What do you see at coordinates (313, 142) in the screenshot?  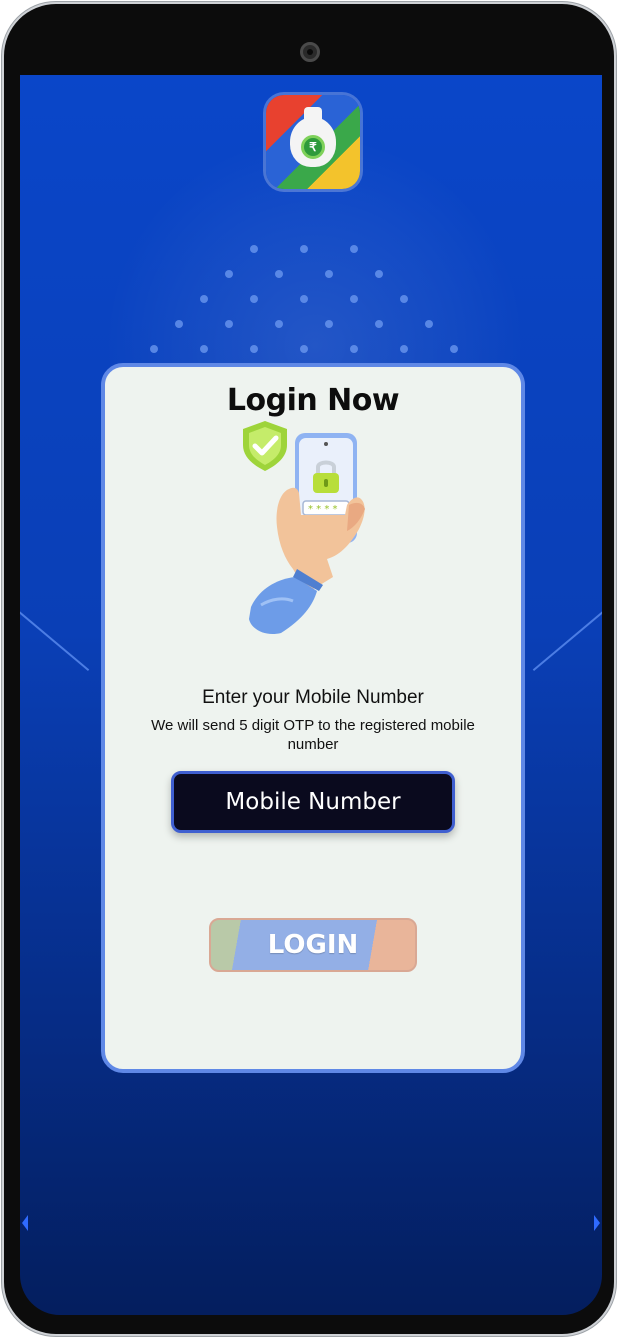 I see `money-bag-rupee-icon: ₹` at bounding box center [313, 142].